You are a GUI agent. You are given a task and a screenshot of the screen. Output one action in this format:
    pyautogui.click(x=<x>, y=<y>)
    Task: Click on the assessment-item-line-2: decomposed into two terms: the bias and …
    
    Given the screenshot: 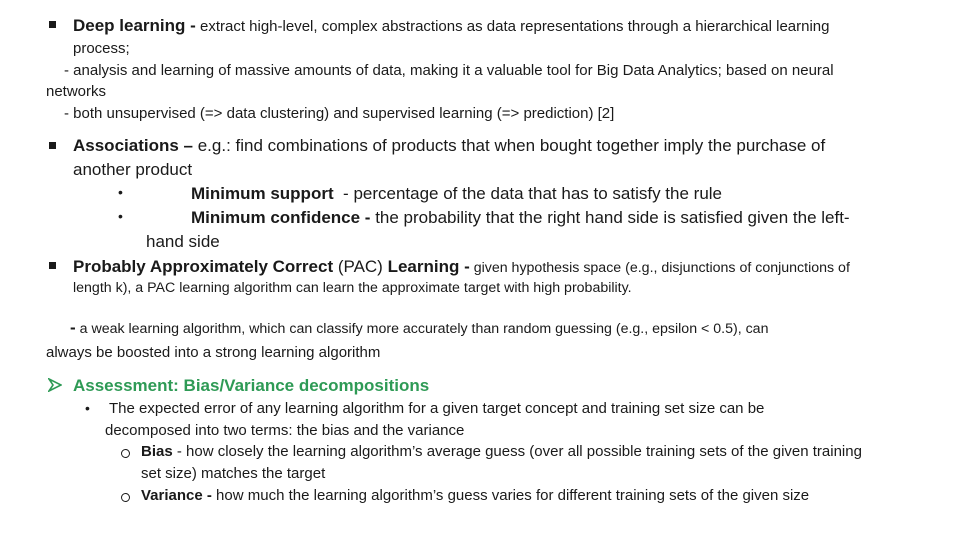 What is the action you would take?
    pyautogui.click(x=285, y=430)
    